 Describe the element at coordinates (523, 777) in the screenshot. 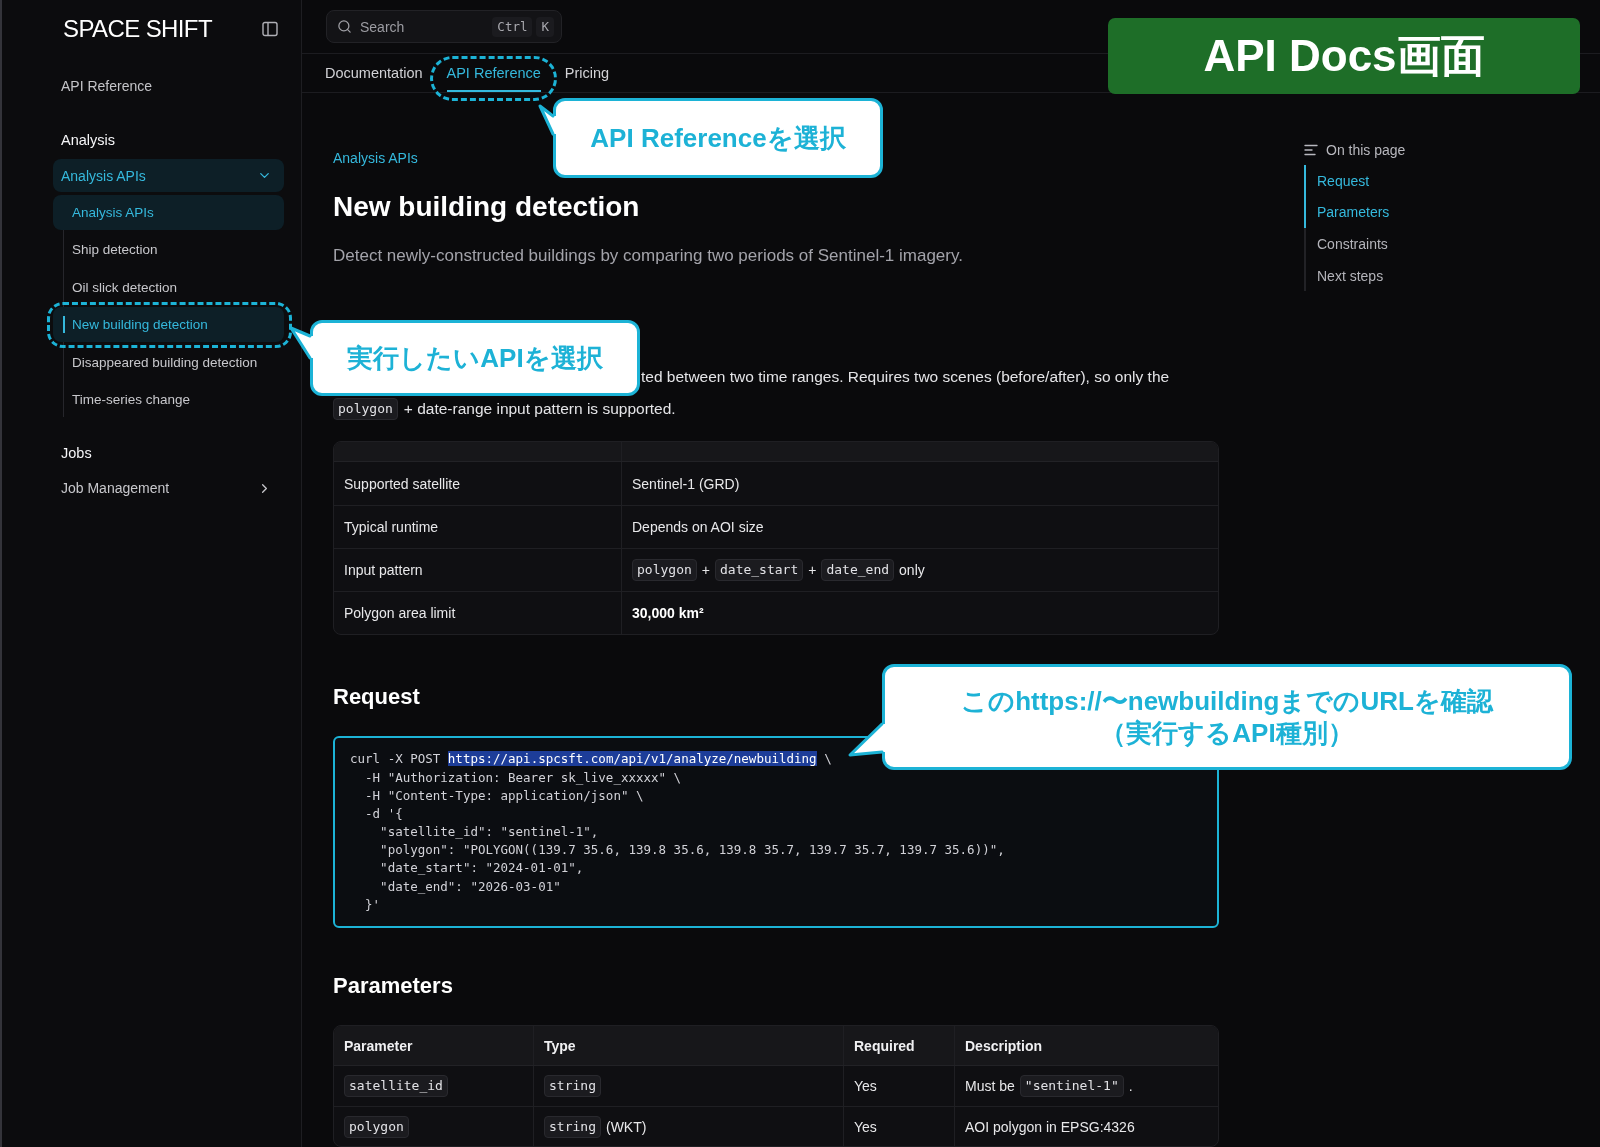

I see `code-text: -H "Authorization: Bearer sk_live_xxxxx" \` at that location.